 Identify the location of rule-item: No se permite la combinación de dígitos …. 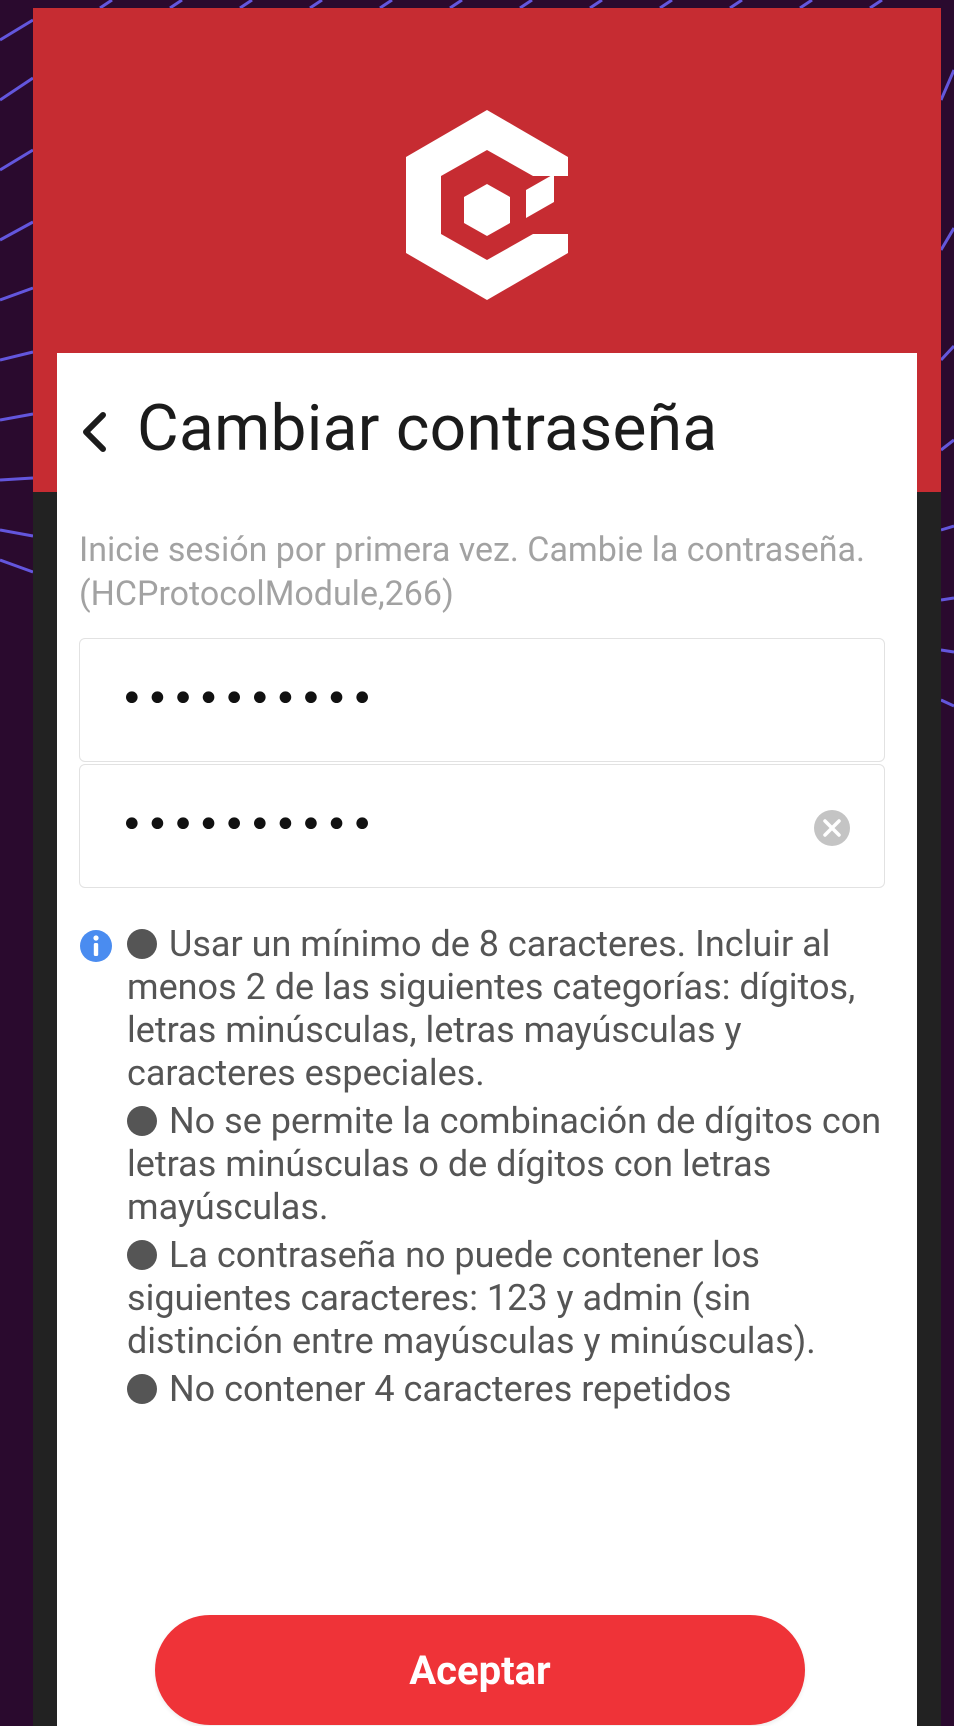
(504, 1164).